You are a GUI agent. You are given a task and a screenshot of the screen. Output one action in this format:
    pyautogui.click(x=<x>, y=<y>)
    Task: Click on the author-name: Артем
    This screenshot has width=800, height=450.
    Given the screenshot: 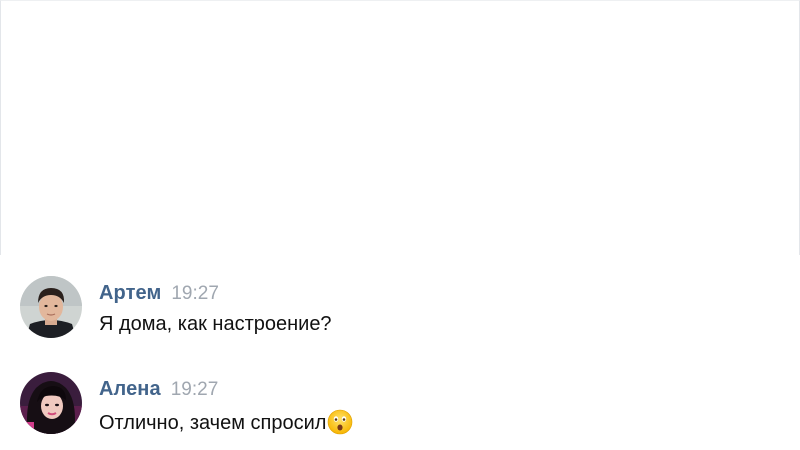 What is the action you would take?
    pyautogui.click(x=130, y=293)
    